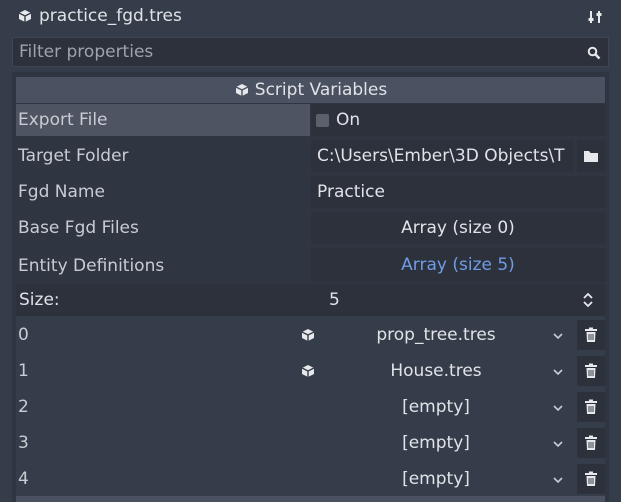 The width and height of the screenshot is (621, 502). I want to click on fgd-name-input: Practice, so click(458, 192).